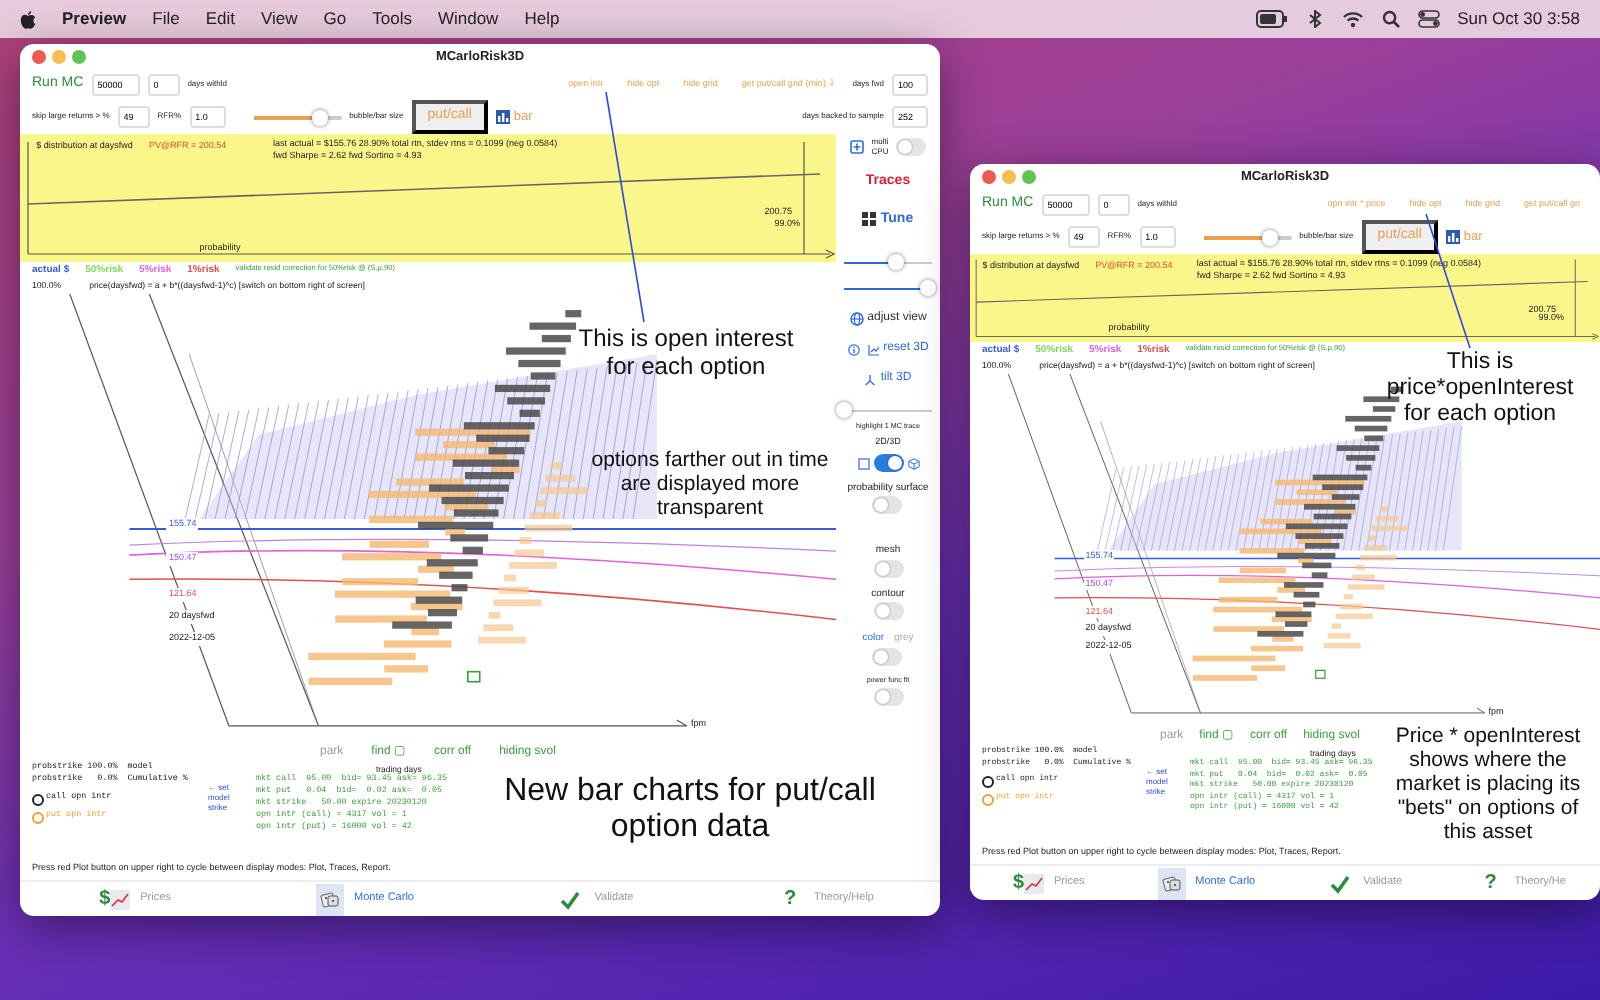 This screenshot has width=1600, height=1000. What do you see at coordinates (710, 484) in the screenshot?
I see `annotation-text: options farther out in time are displayed more transparent` at bounding box center [710, 484].